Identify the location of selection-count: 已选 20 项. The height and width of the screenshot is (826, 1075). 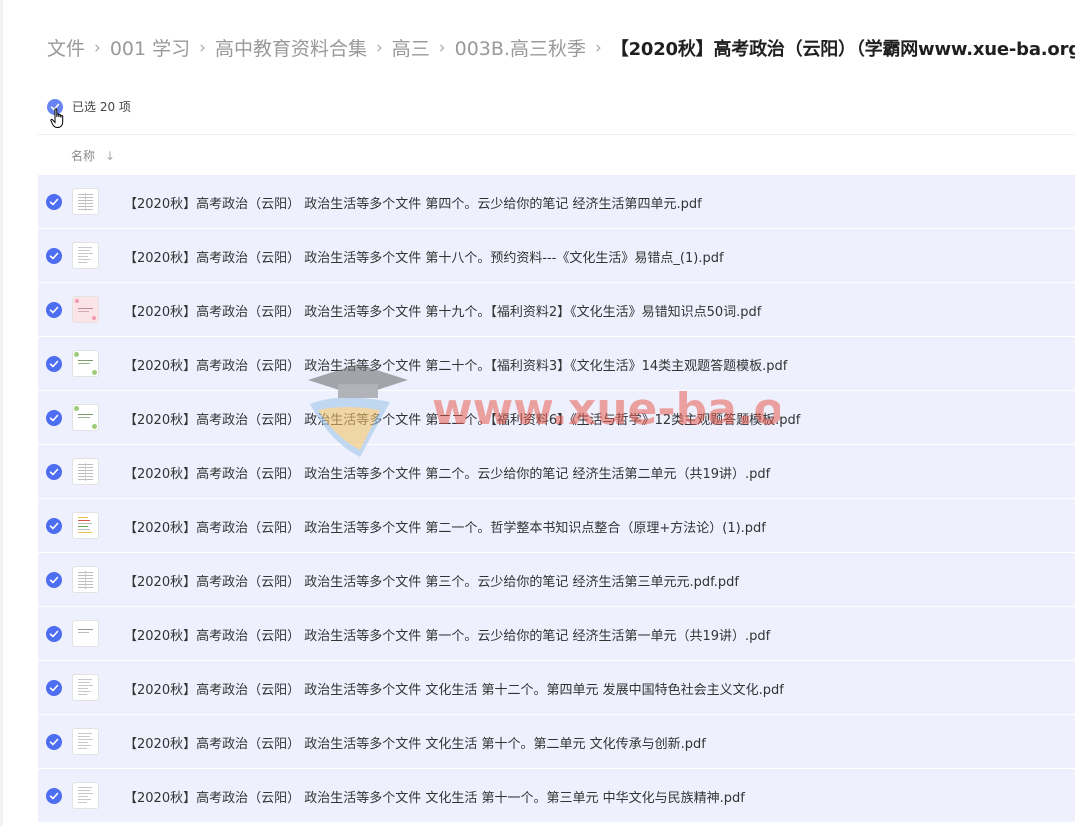
(101, 107).